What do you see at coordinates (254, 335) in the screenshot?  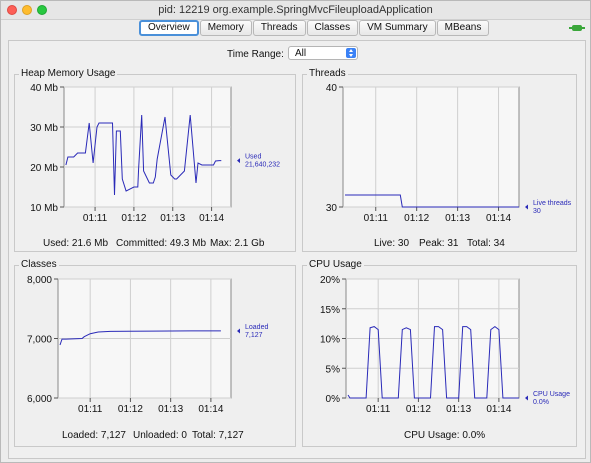 I see `series-value-label: 7,127` at bounding box center [254, 335].